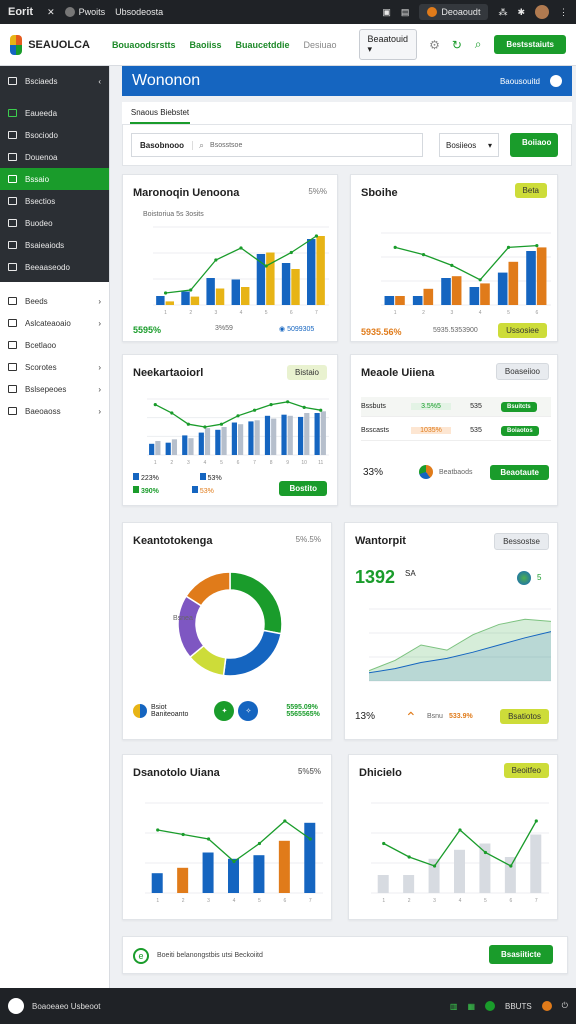 This screenshot has height=1024, width=576. I want to click on folder-icon, so click(12, 113).